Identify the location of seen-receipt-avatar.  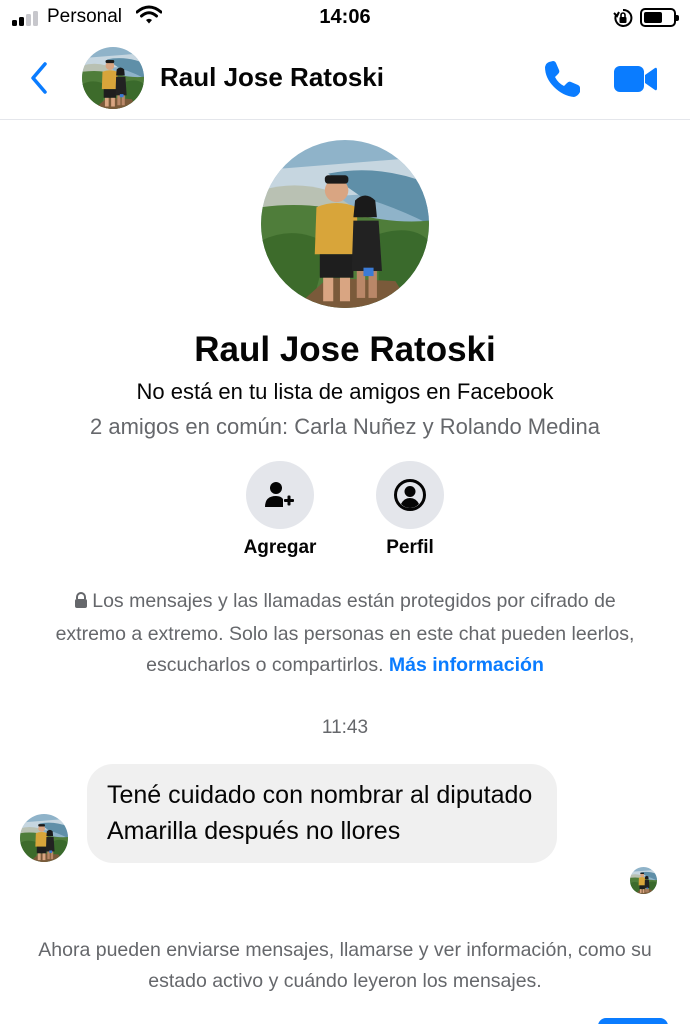
(643, 880).